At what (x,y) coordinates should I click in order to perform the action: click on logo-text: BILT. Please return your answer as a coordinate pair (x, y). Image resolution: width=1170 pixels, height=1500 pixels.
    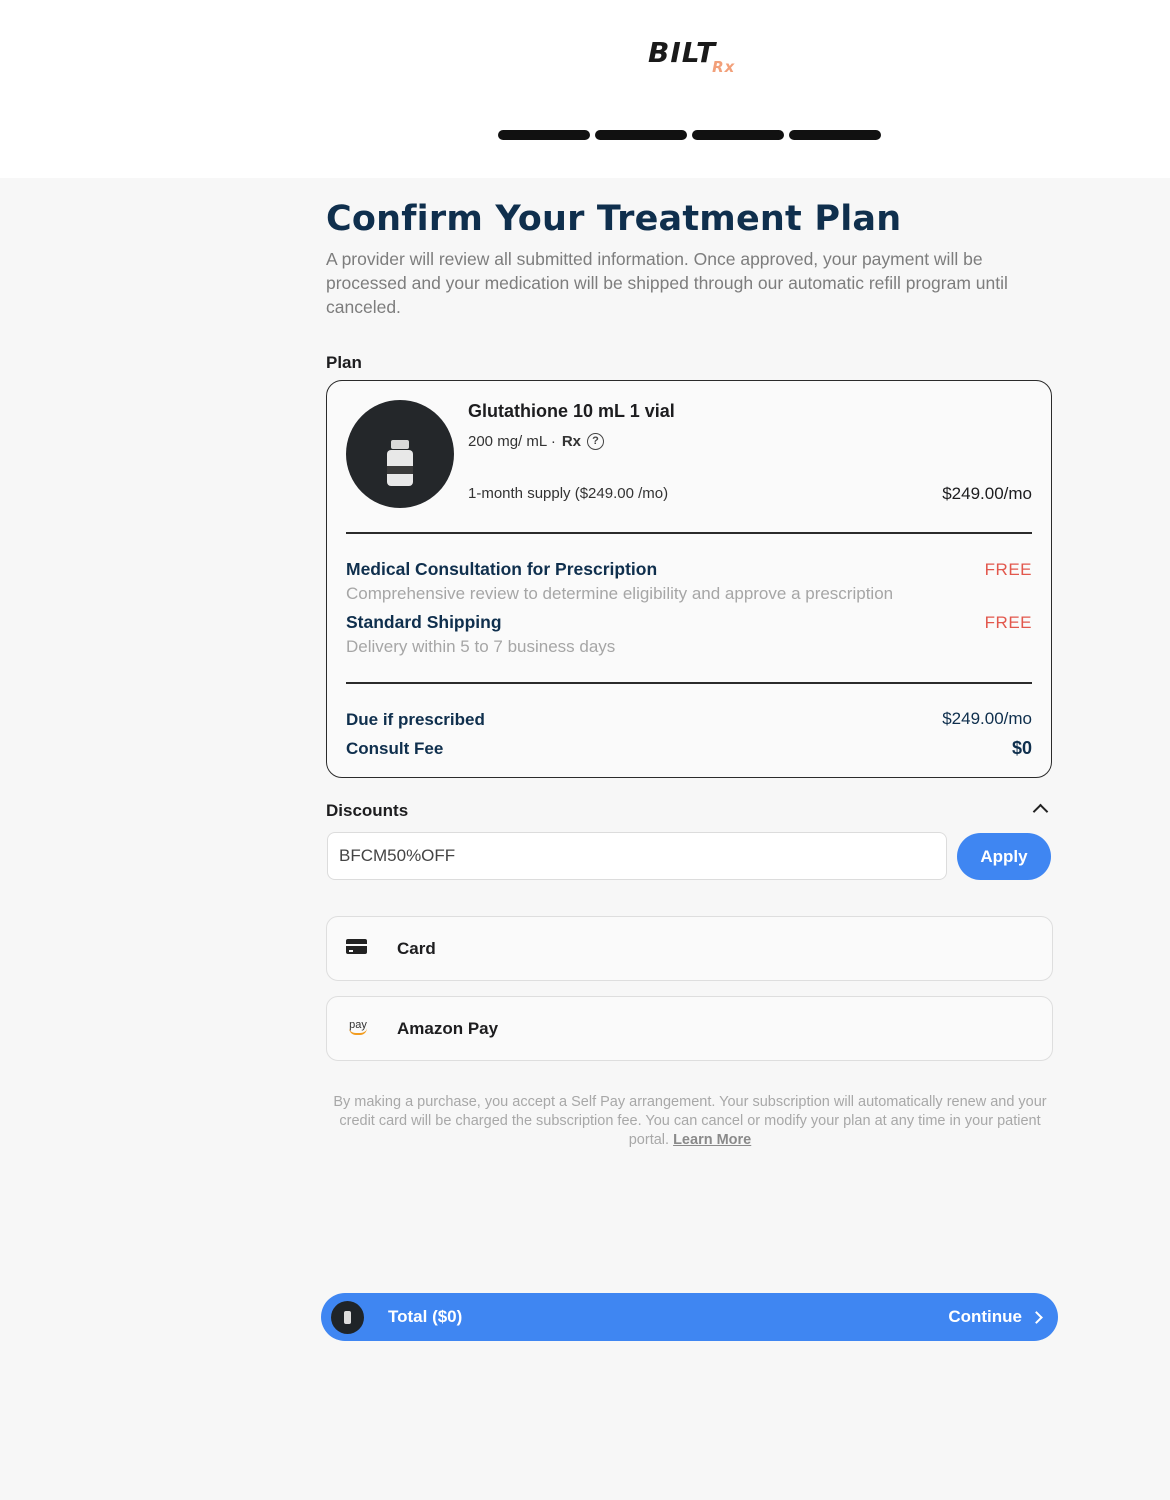
    Looking at the image, I should click on (682, 52).